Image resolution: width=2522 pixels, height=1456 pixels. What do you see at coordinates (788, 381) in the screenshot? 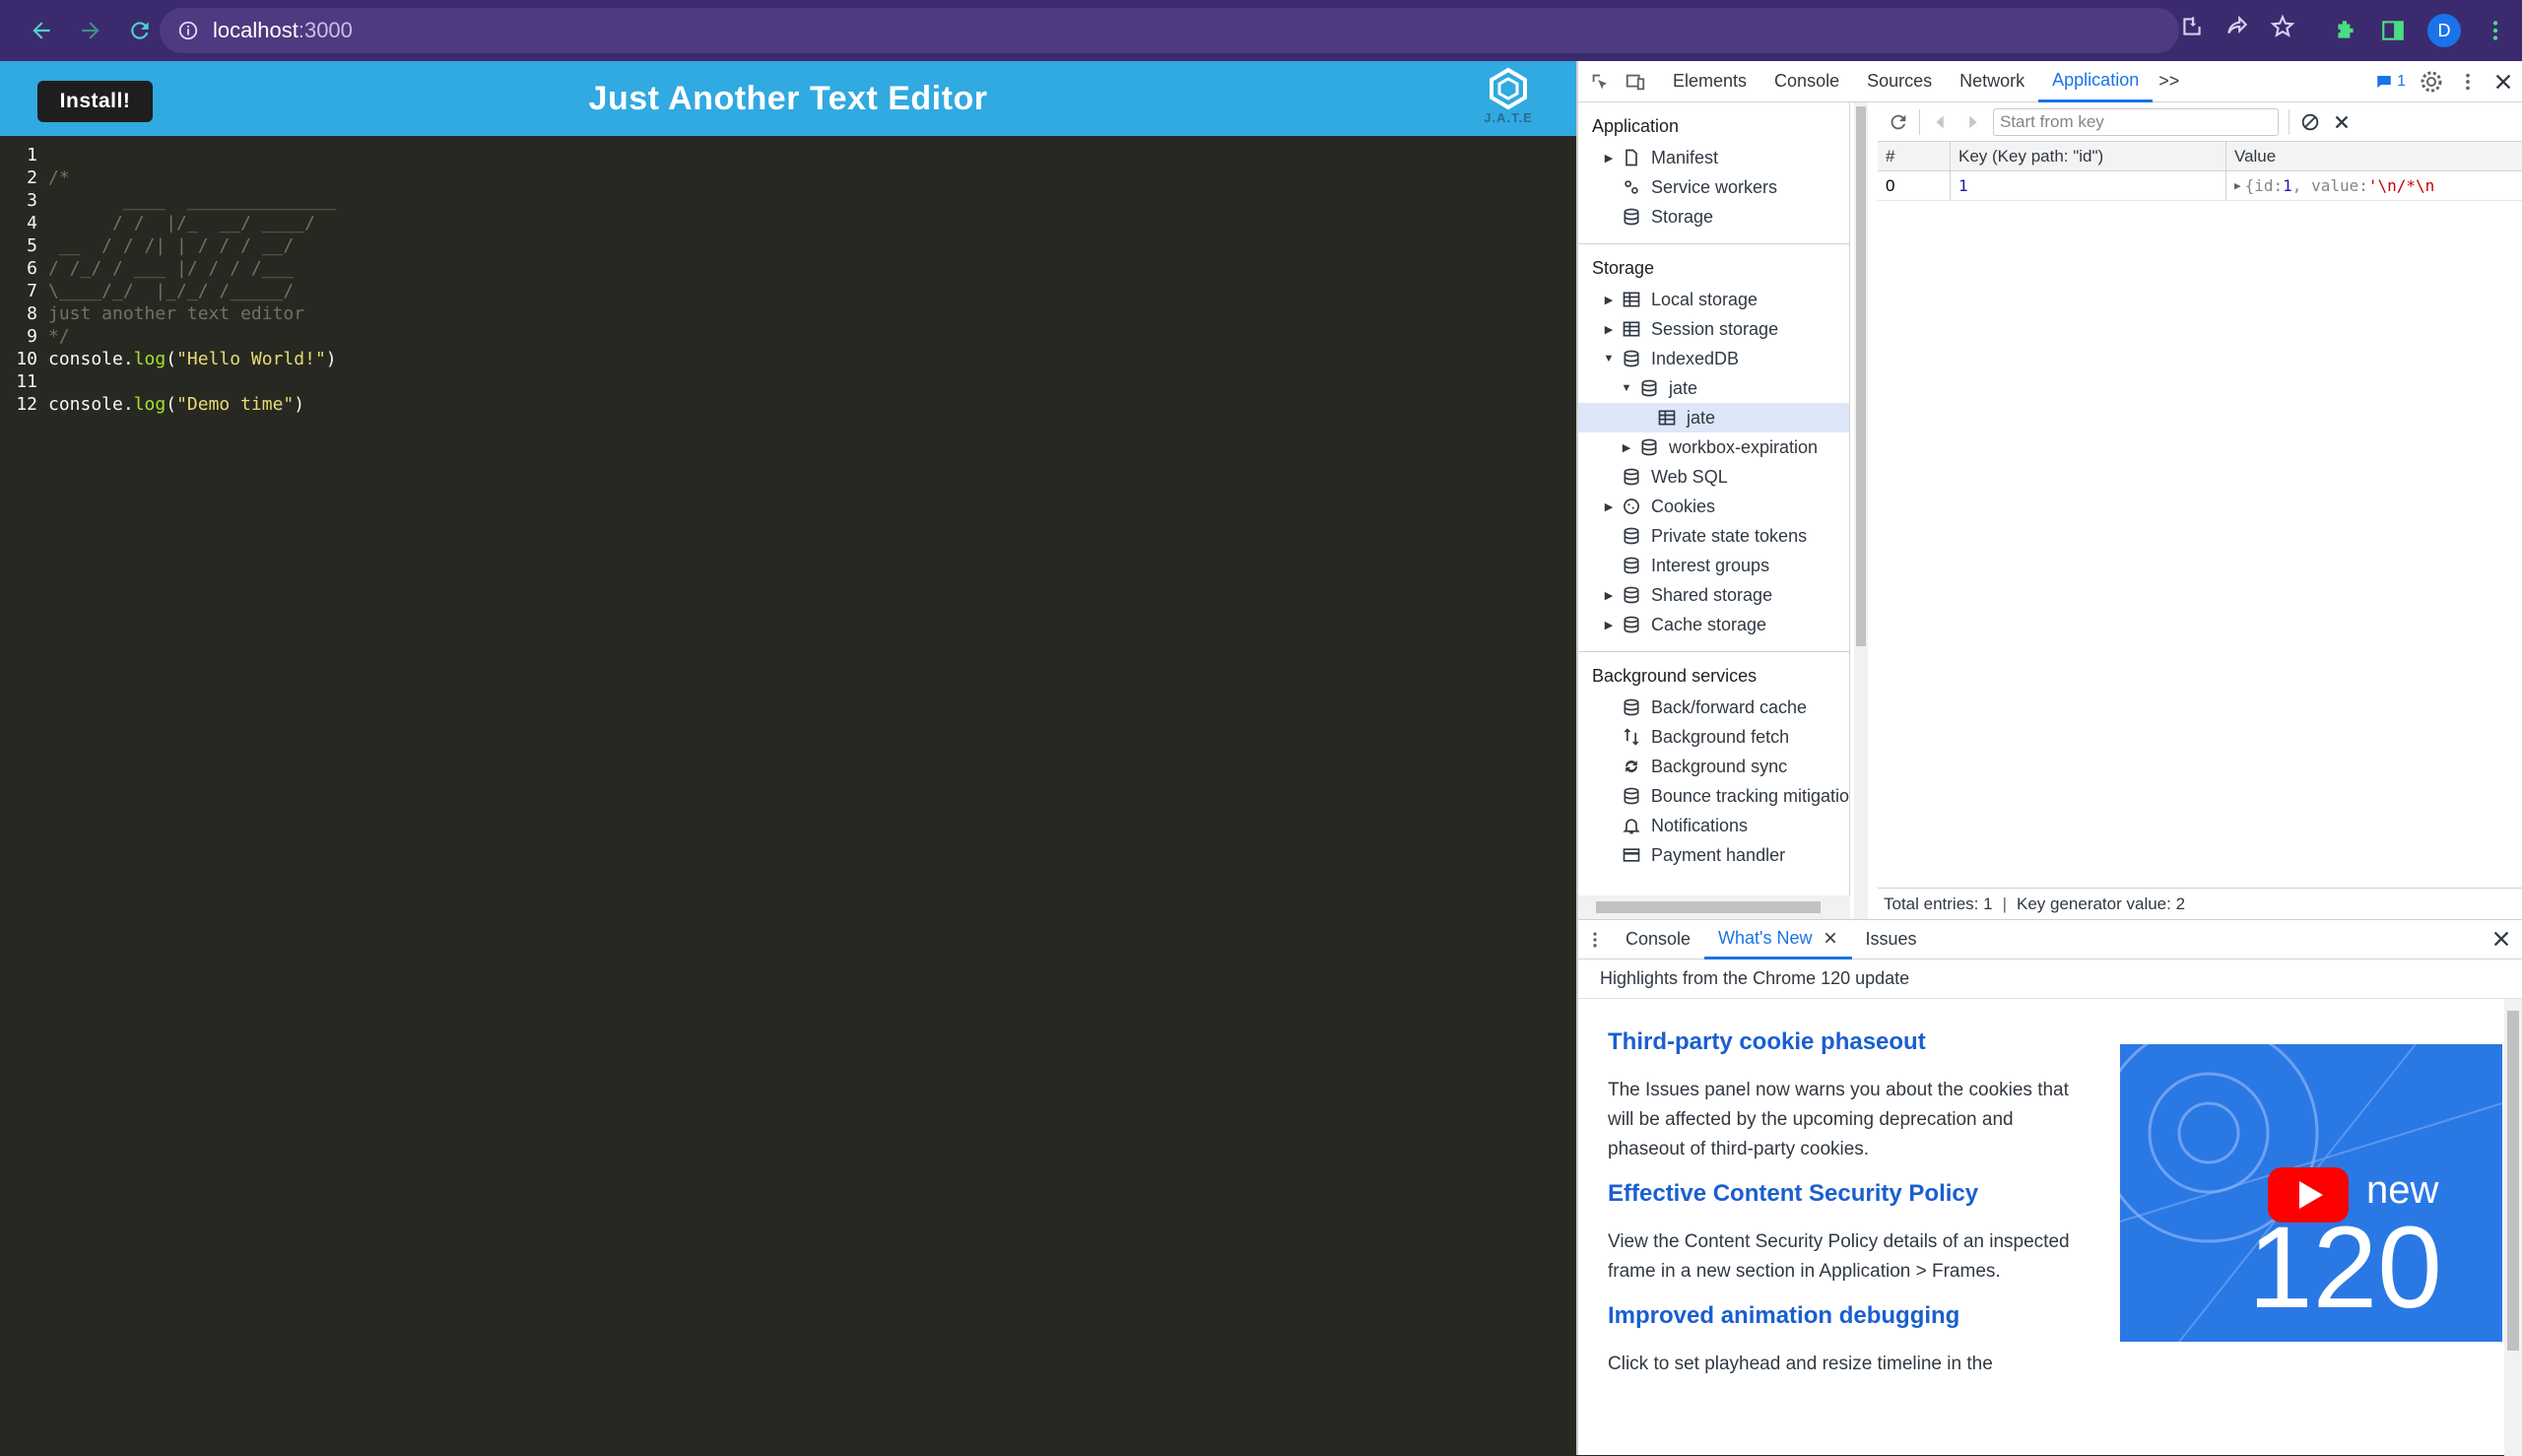
I see `code-line: 11` at bounding box center [788, 381].